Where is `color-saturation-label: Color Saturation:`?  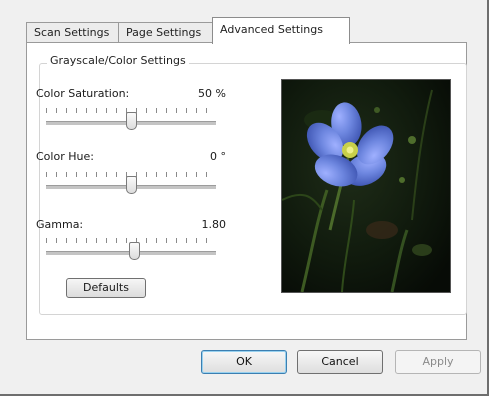
color-saturation-label: Color Saturation: is located at coordinates (83, 93).